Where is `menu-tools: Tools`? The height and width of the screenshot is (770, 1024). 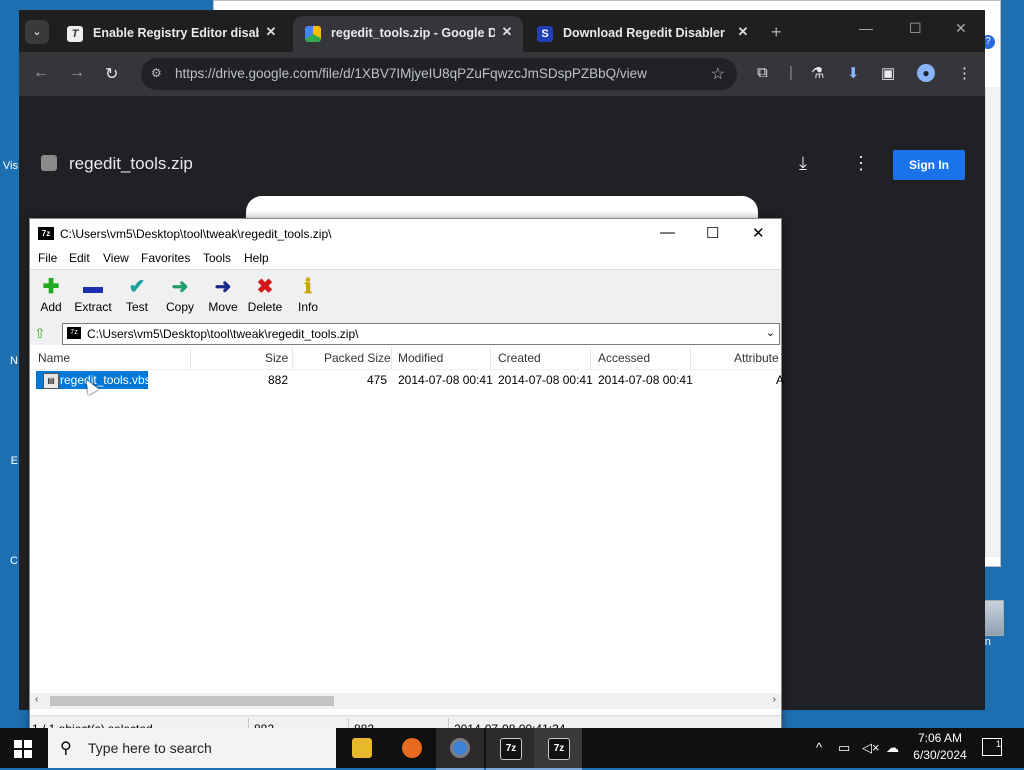
menu-tools: Tools is located at coordinates (217, 258).